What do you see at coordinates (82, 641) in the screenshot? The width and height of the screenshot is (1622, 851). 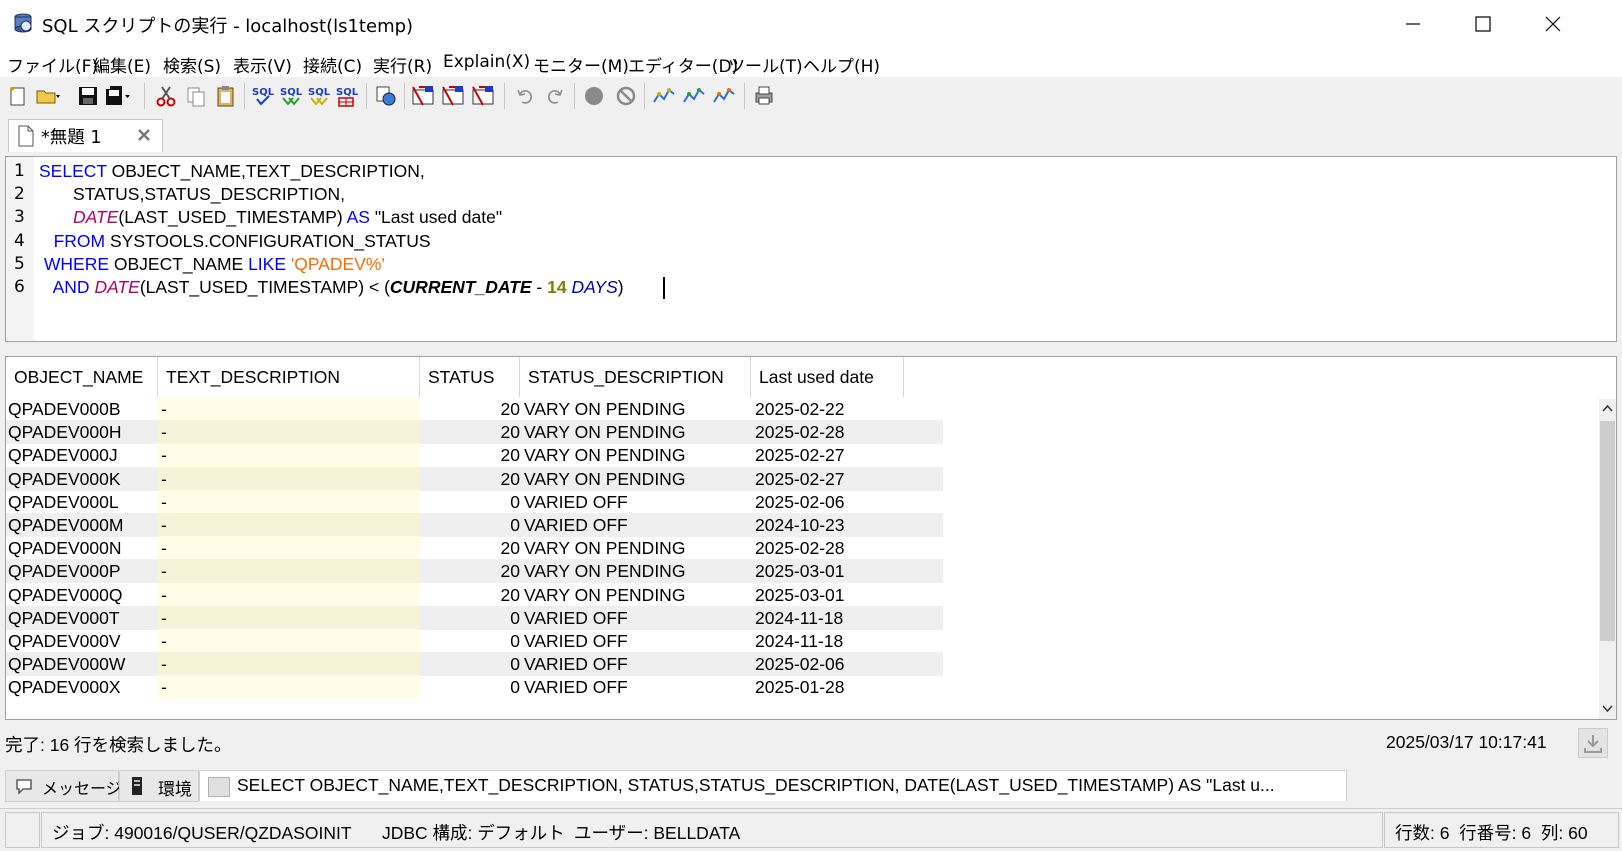 I see `cell-object-name: QPADEV000V` at bounding box center [82, 641].